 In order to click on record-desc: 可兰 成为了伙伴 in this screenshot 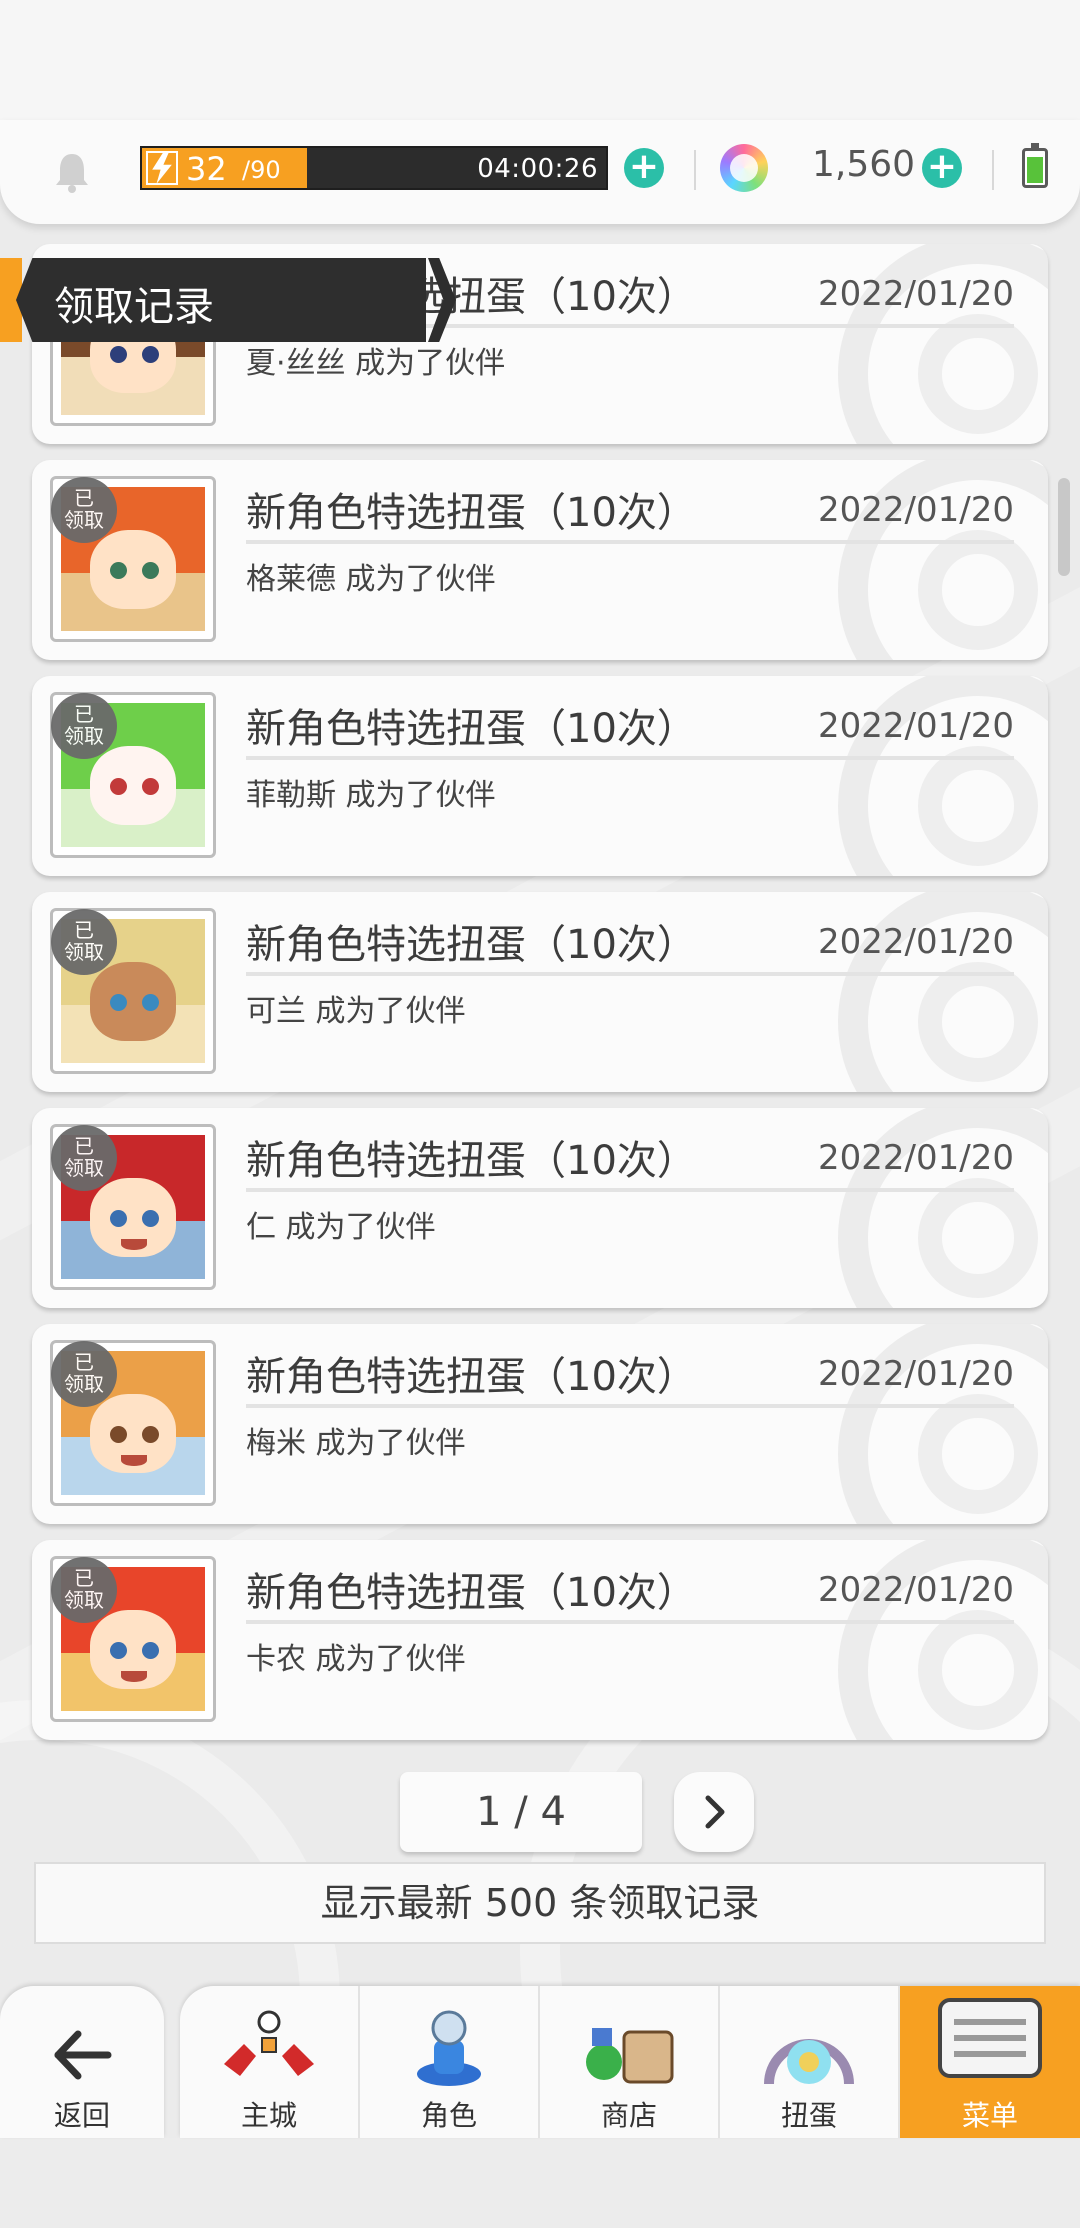, I will do `click(356, 1011)`.